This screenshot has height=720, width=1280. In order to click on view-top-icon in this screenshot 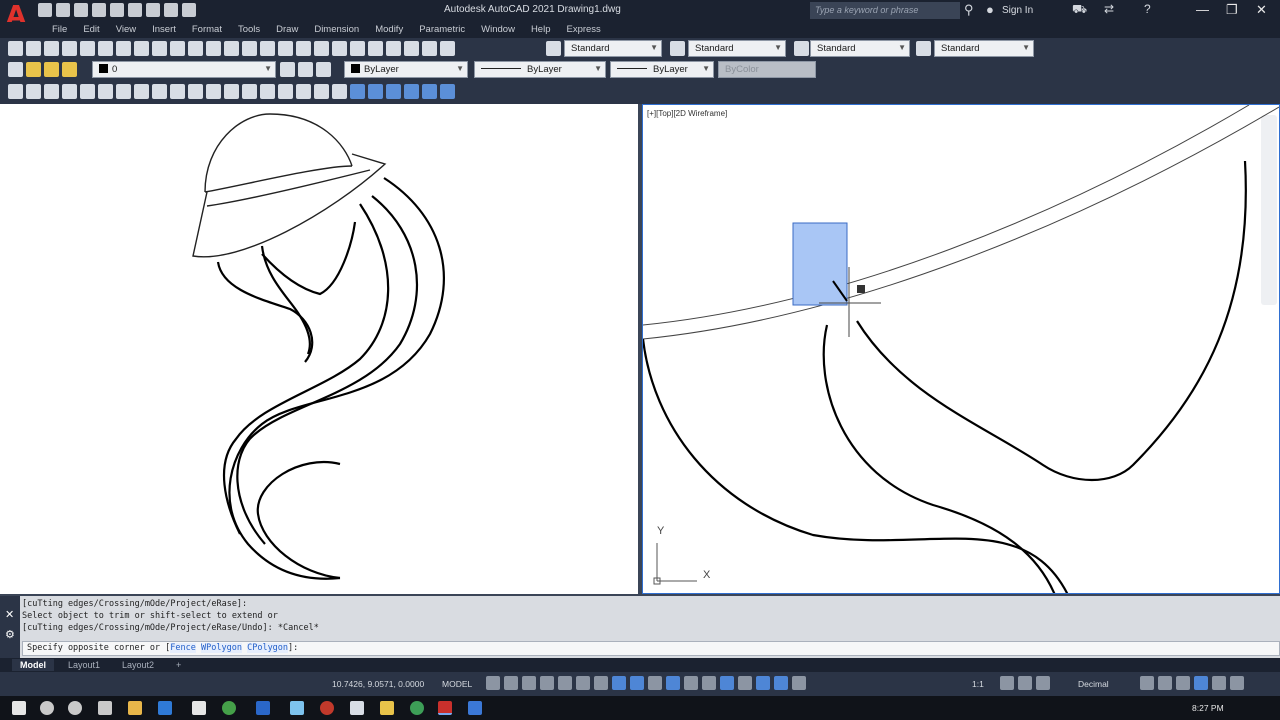, I will do `click(357, 91)`.